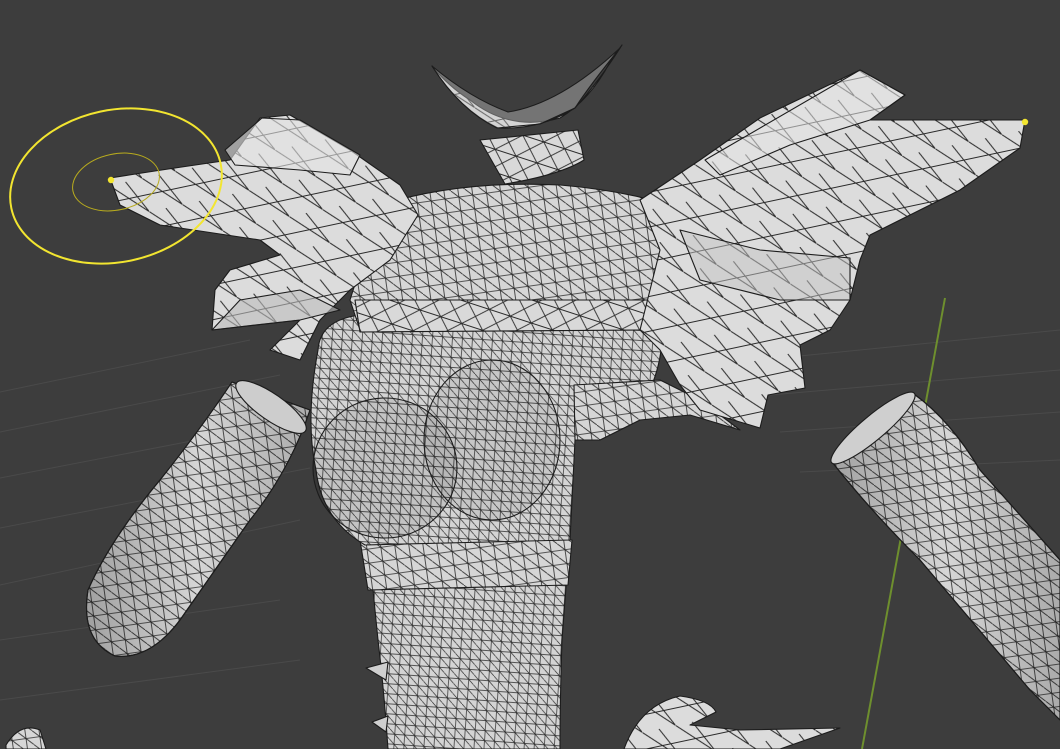 The width and height of the screenshot is (1060, 749). I want to click on selected-vertex-left, so click(111, 180).